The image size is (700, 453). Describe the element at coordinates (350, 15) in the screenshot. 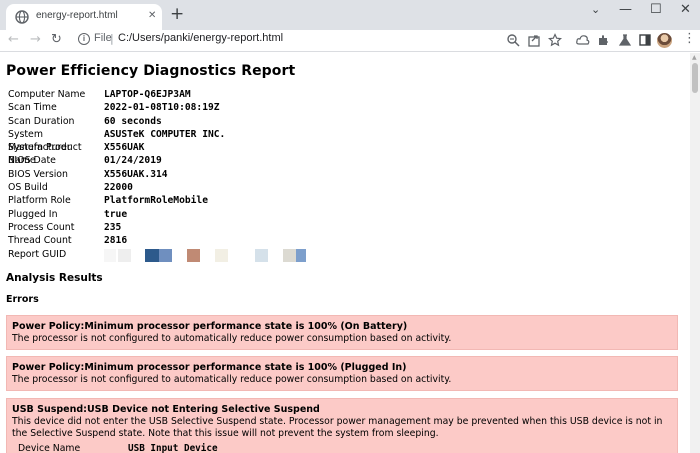

I see `tab-strip: energy-report.html ✕ + ⌄ — ☐ ✕` at that location.